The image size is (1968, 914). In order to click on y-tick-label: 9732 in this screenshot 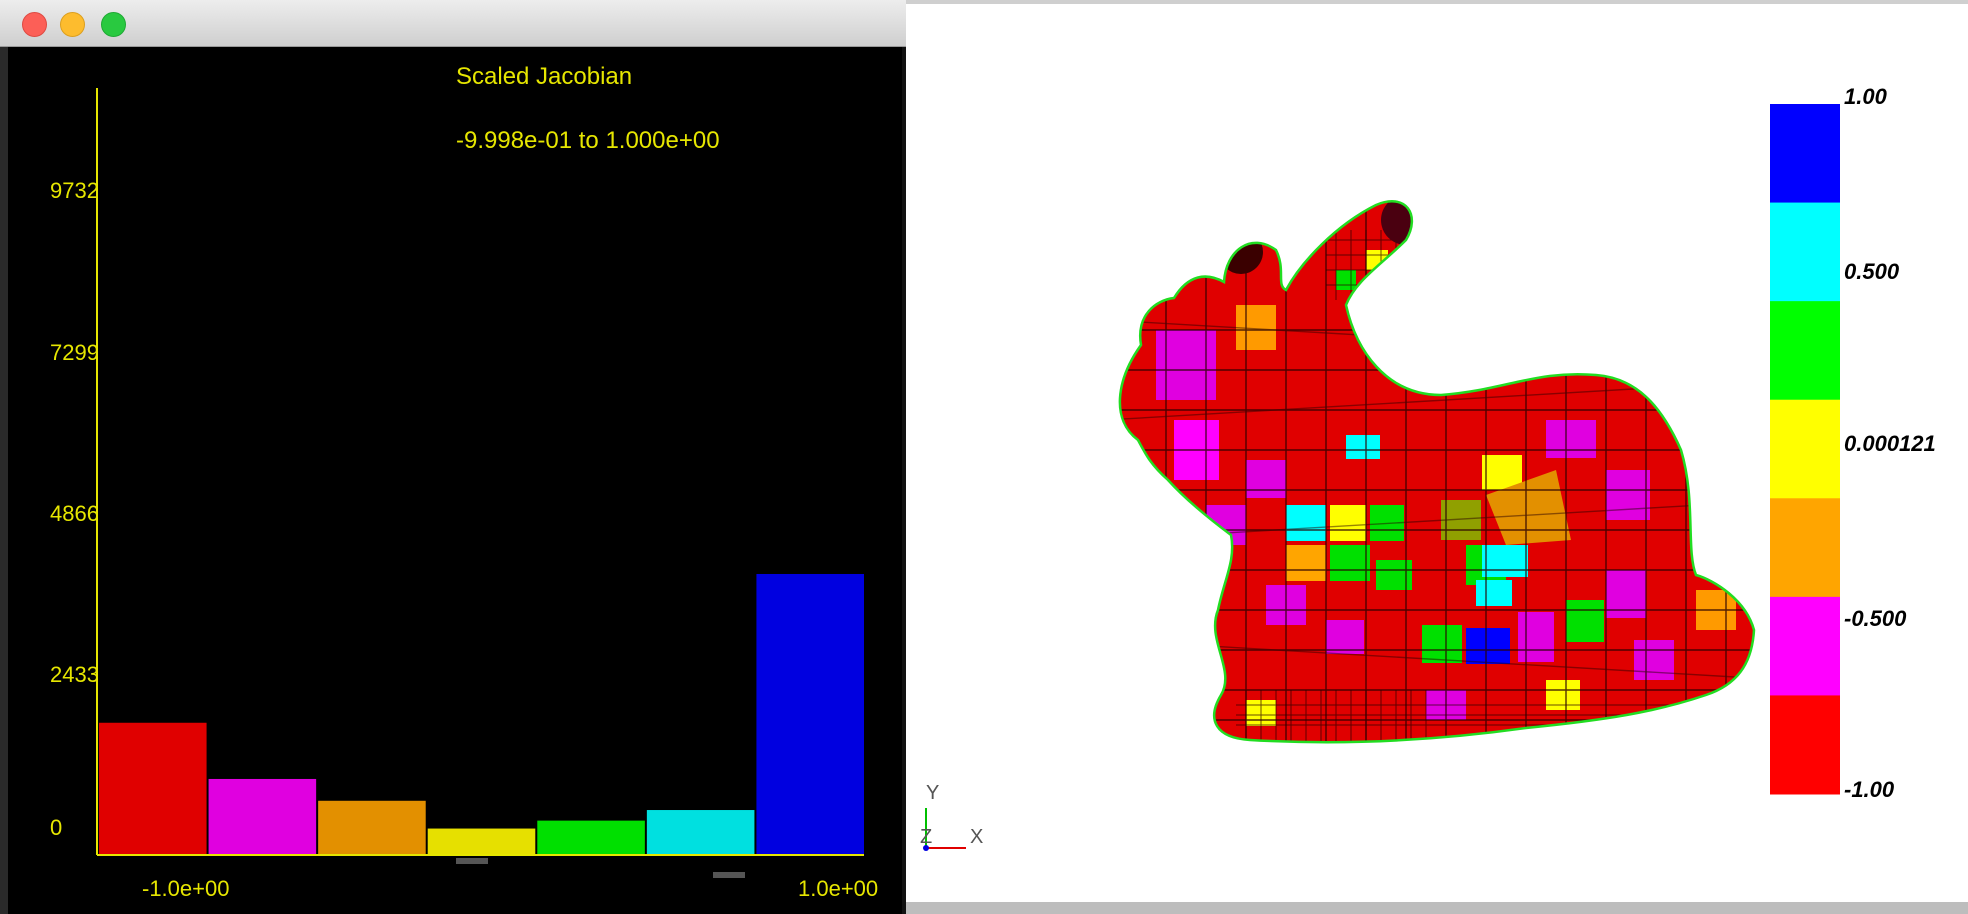, I will do `click(74, 190)`.